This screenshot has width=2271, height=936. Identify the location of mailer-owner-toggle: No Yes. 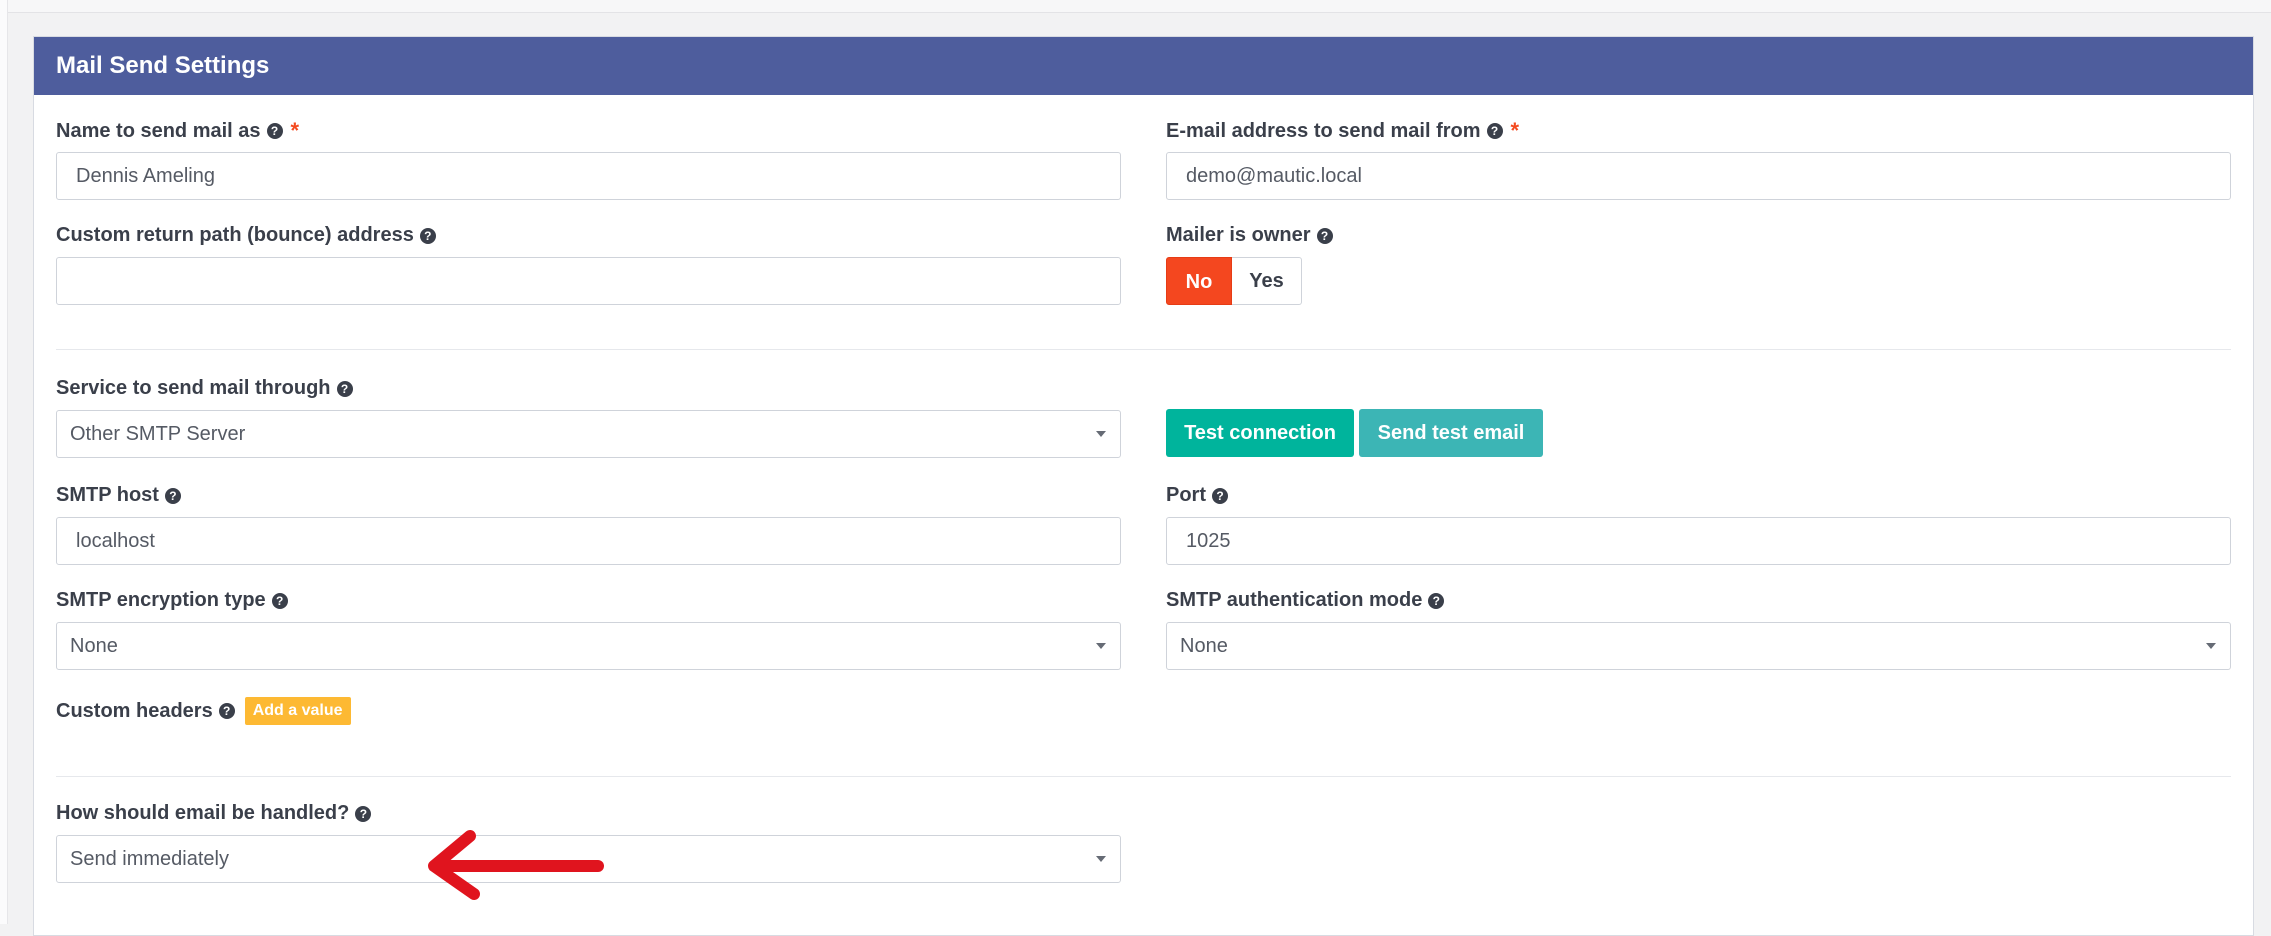
(1234, 281).